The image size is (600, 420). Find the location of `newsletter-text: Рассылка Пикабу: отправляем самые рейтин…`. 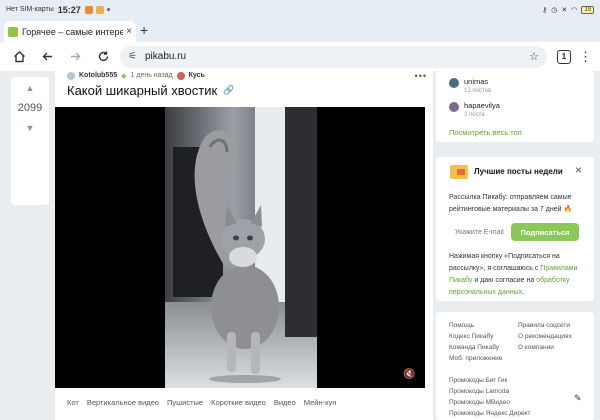

newsletter-text: Рассылка Пикабу: отправляем самые рейтин… is located at coordinates (510, 203).